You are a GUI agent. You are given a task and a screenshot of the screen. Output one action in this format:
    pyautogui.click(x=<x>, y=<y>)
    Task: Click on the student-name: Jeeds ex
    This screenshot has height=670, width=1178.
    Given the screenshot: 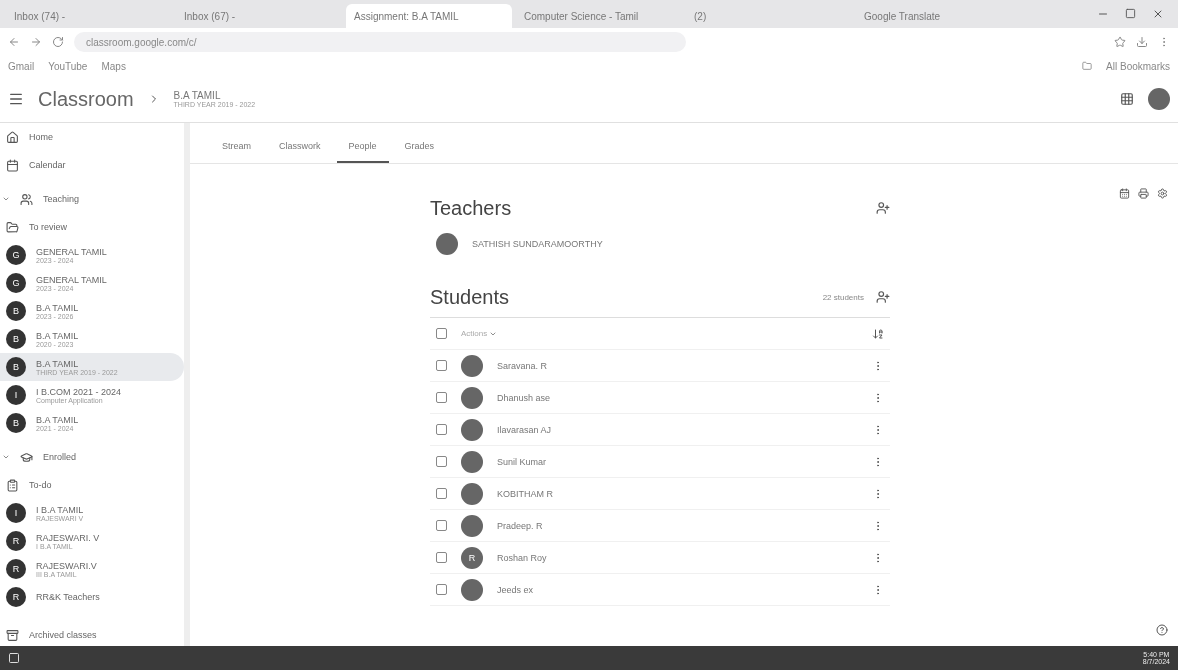 What is the action you would take?
    pyautogui.click(x=516, y=589)
    